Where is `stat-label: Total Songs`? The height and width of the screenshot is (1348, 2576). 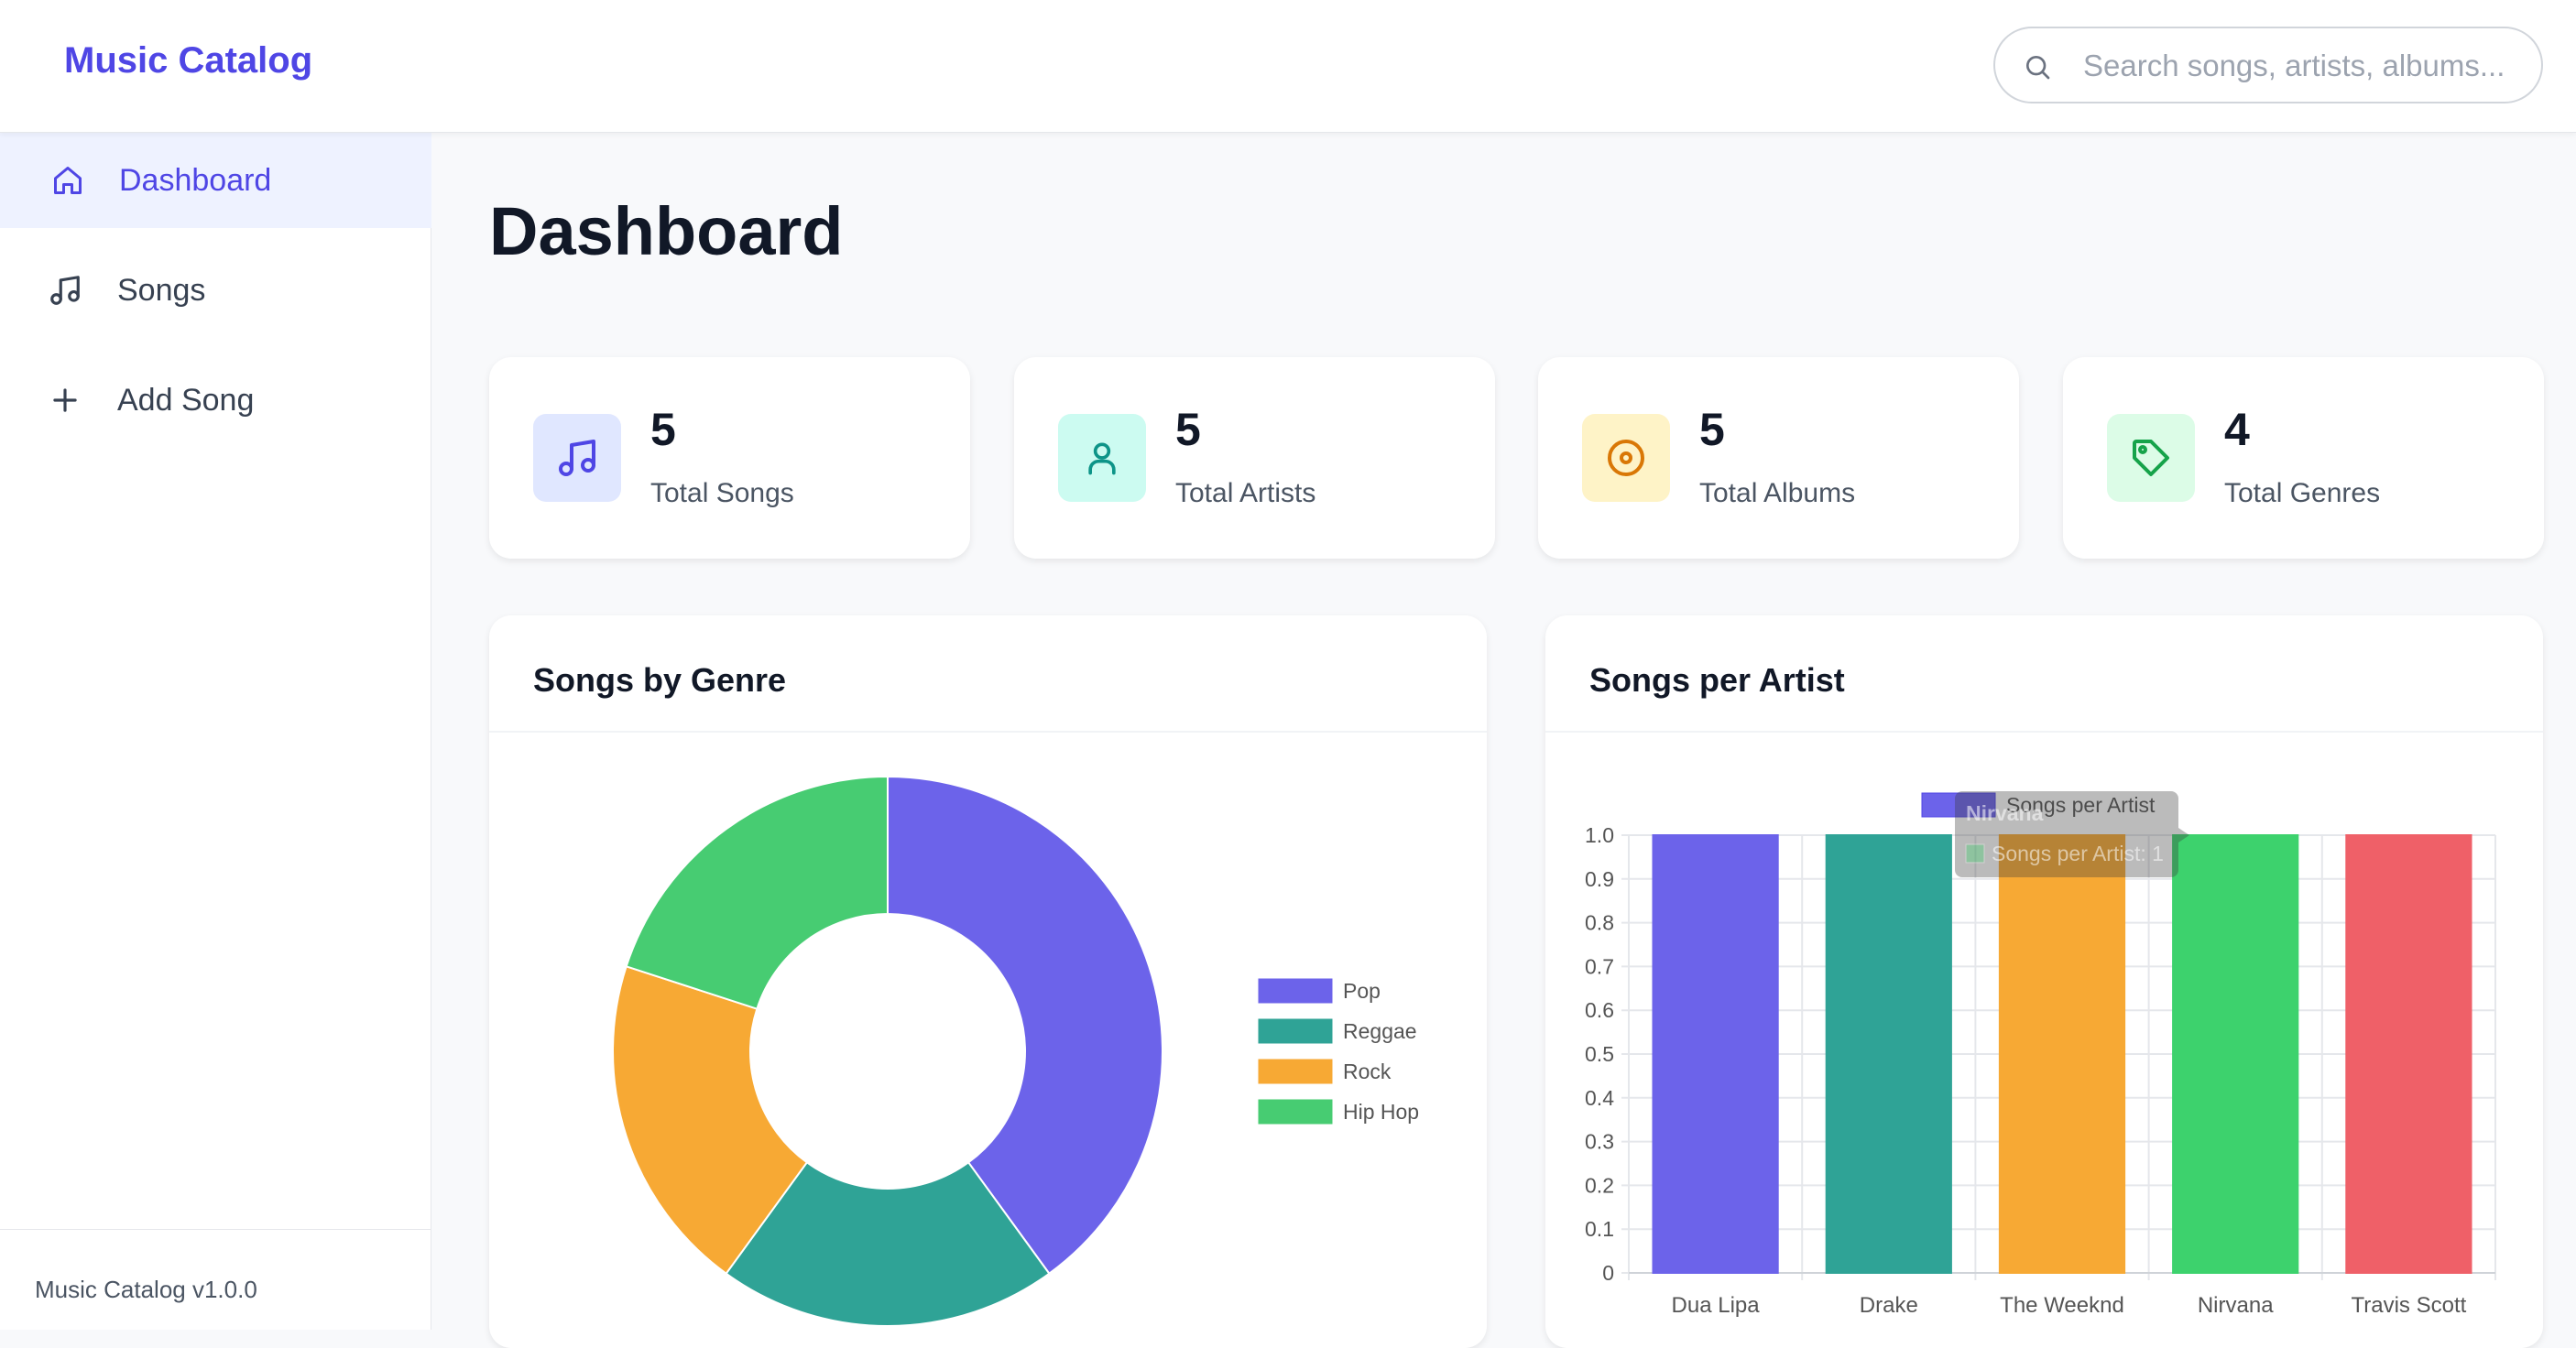 stat-label: Total Songs is located at coordinates (722, 493).